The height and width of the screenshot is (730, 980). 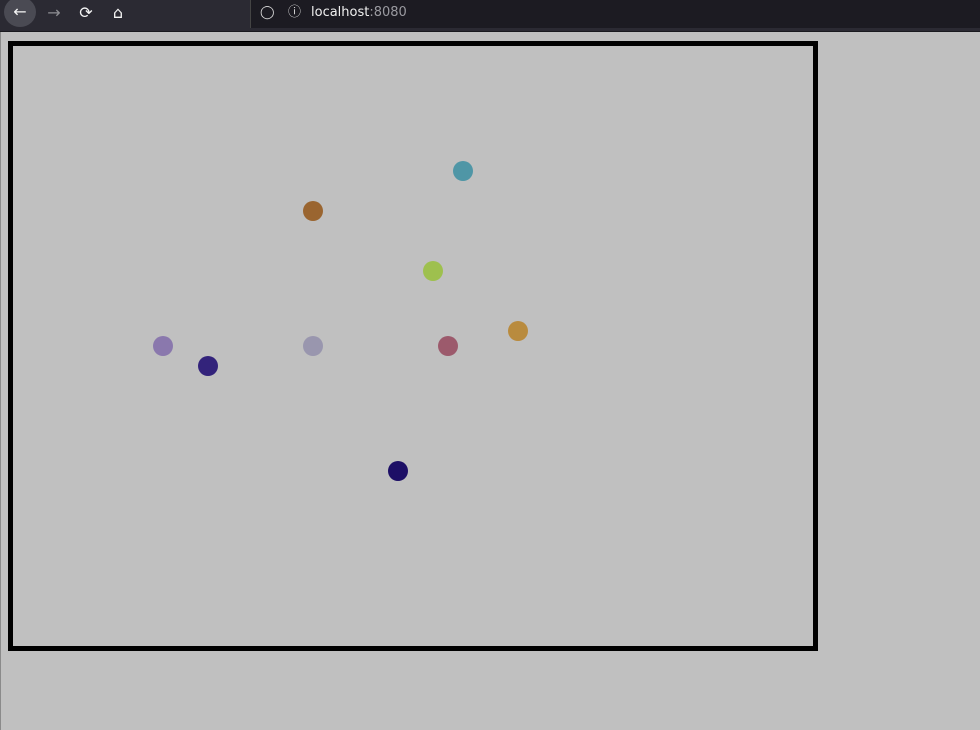 I want to click on reload-icon: ⟳, so click(x=86, y=12).